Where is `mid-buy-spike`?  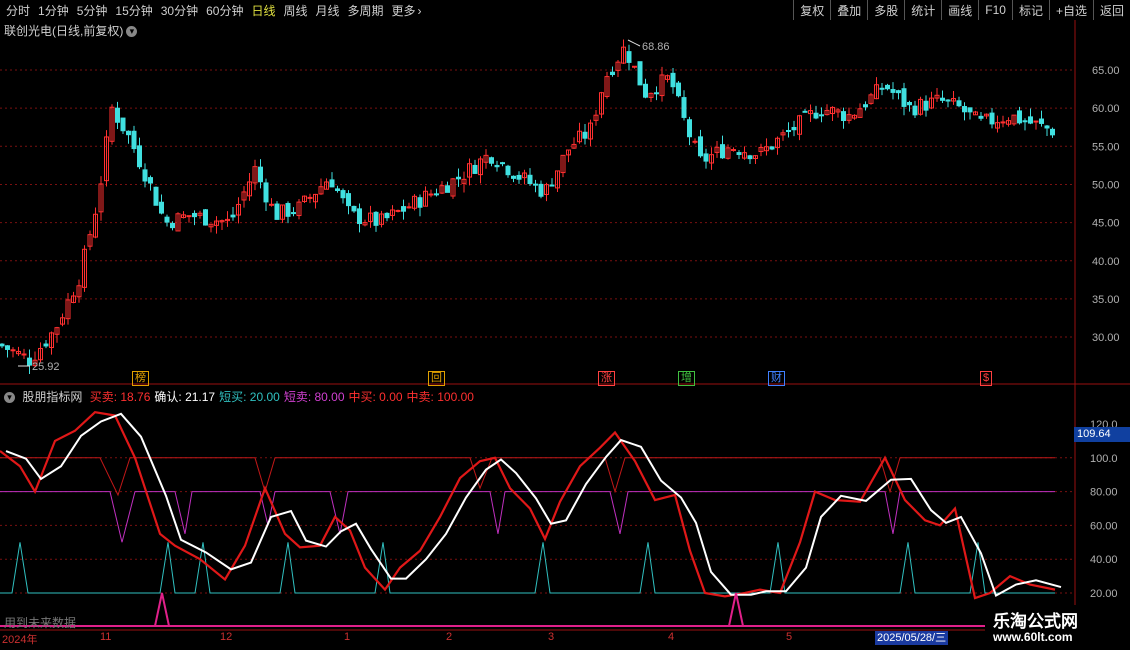
mid-buy-spike is located at coordinates (162, 609).